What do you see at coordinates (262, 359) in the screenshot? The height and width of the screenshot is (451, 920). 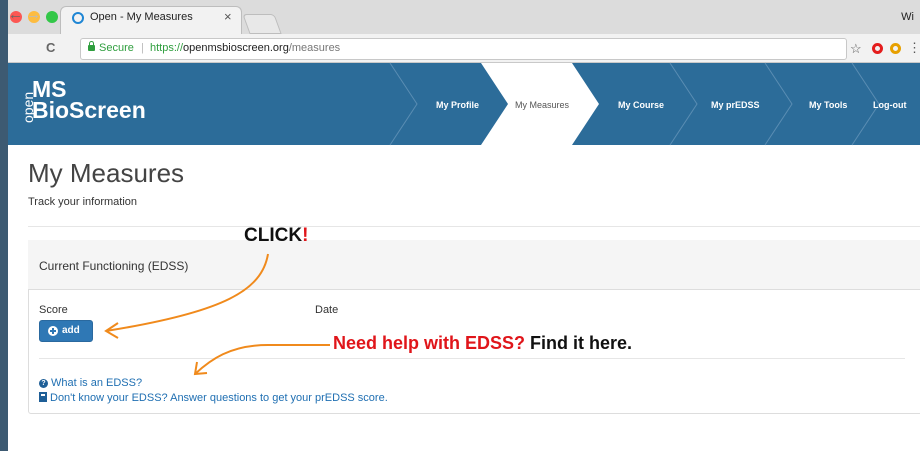 I see `help-arrow` at bounding box center [262, 359].